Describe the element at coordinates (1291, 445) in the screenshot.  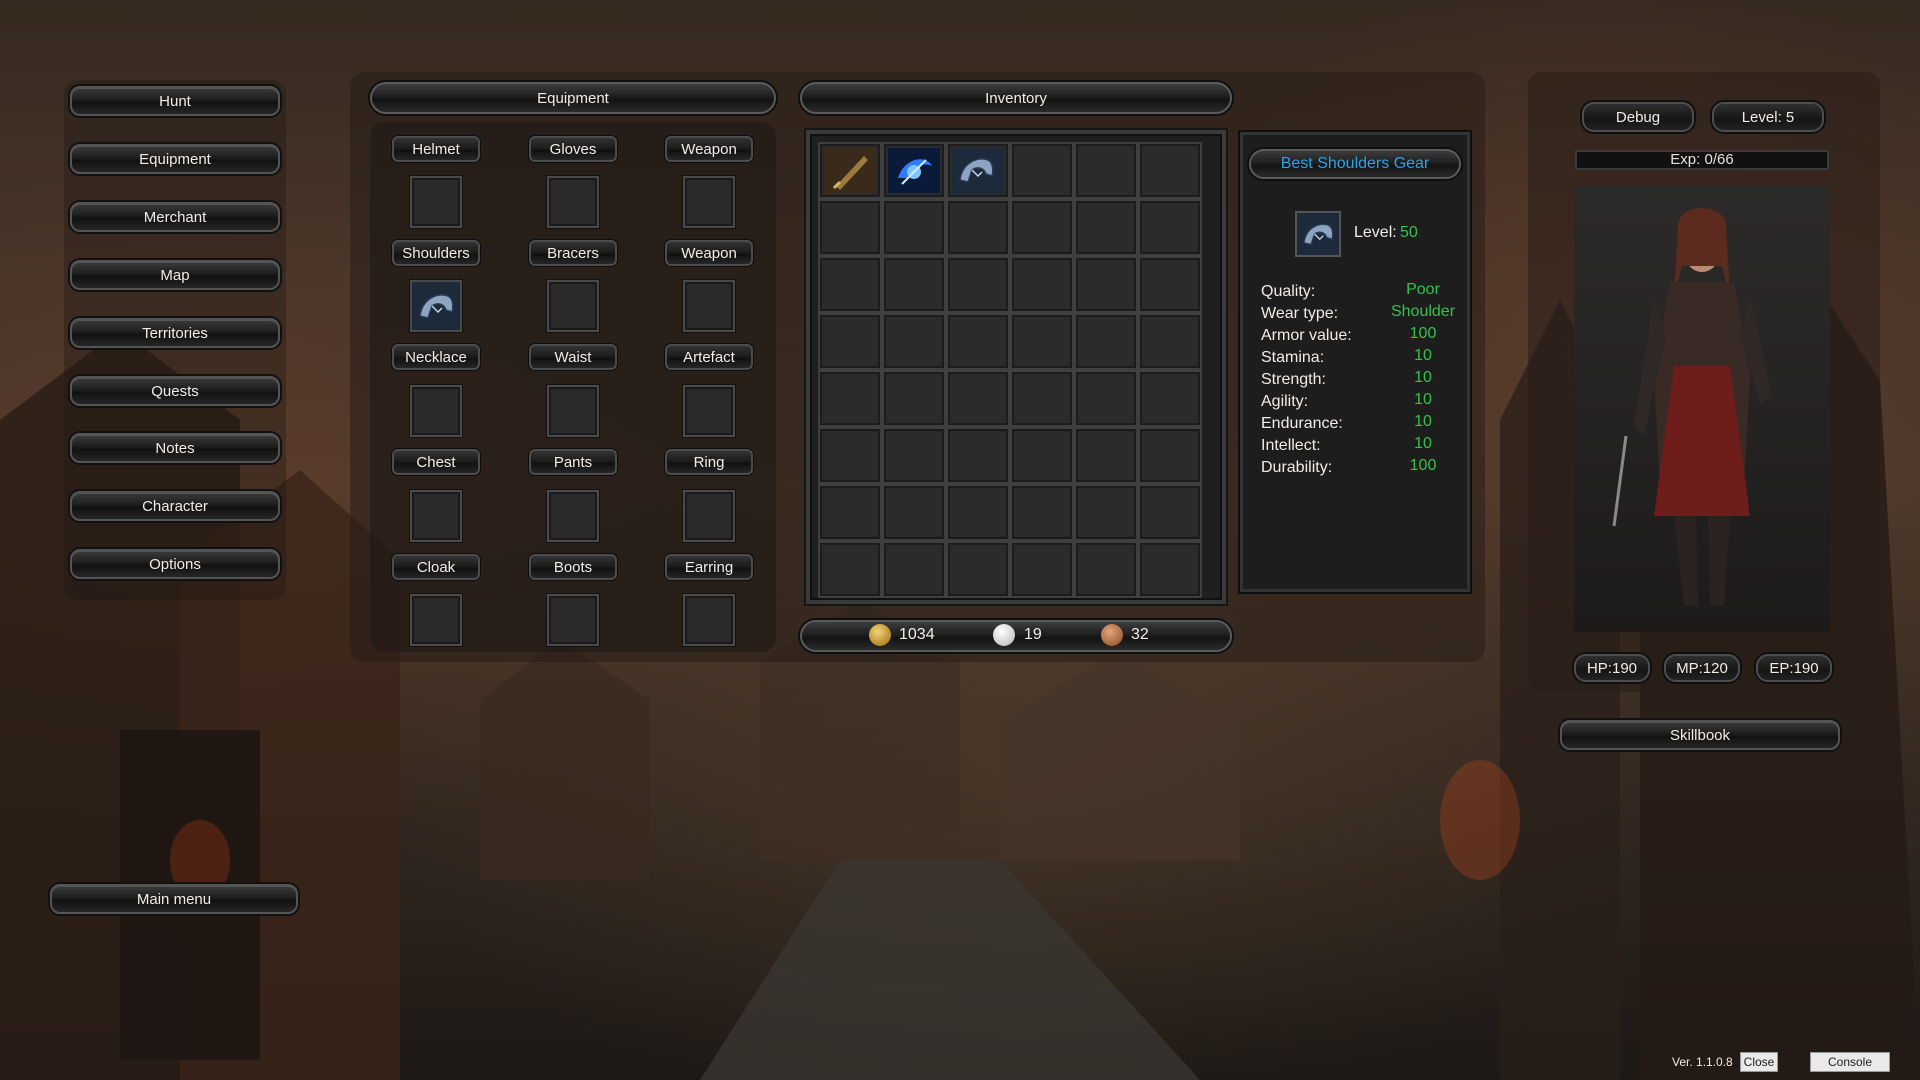
I see `stat-label-intellect: Intellect:` at that location.